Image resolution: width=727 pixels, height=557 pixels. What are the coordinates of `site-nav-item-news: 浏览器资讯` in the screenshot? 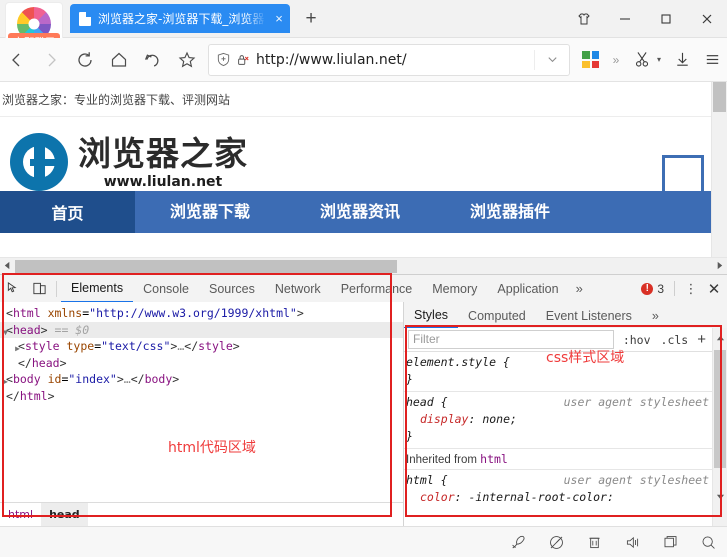 It's located at (360, 212).